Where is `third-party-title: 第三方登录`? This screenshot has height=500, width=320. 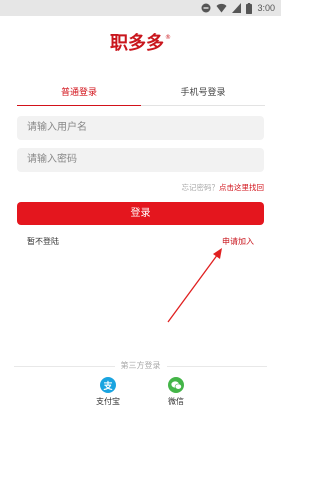 third-party-title: 第三方登录 is located at coordinates (140, 365).